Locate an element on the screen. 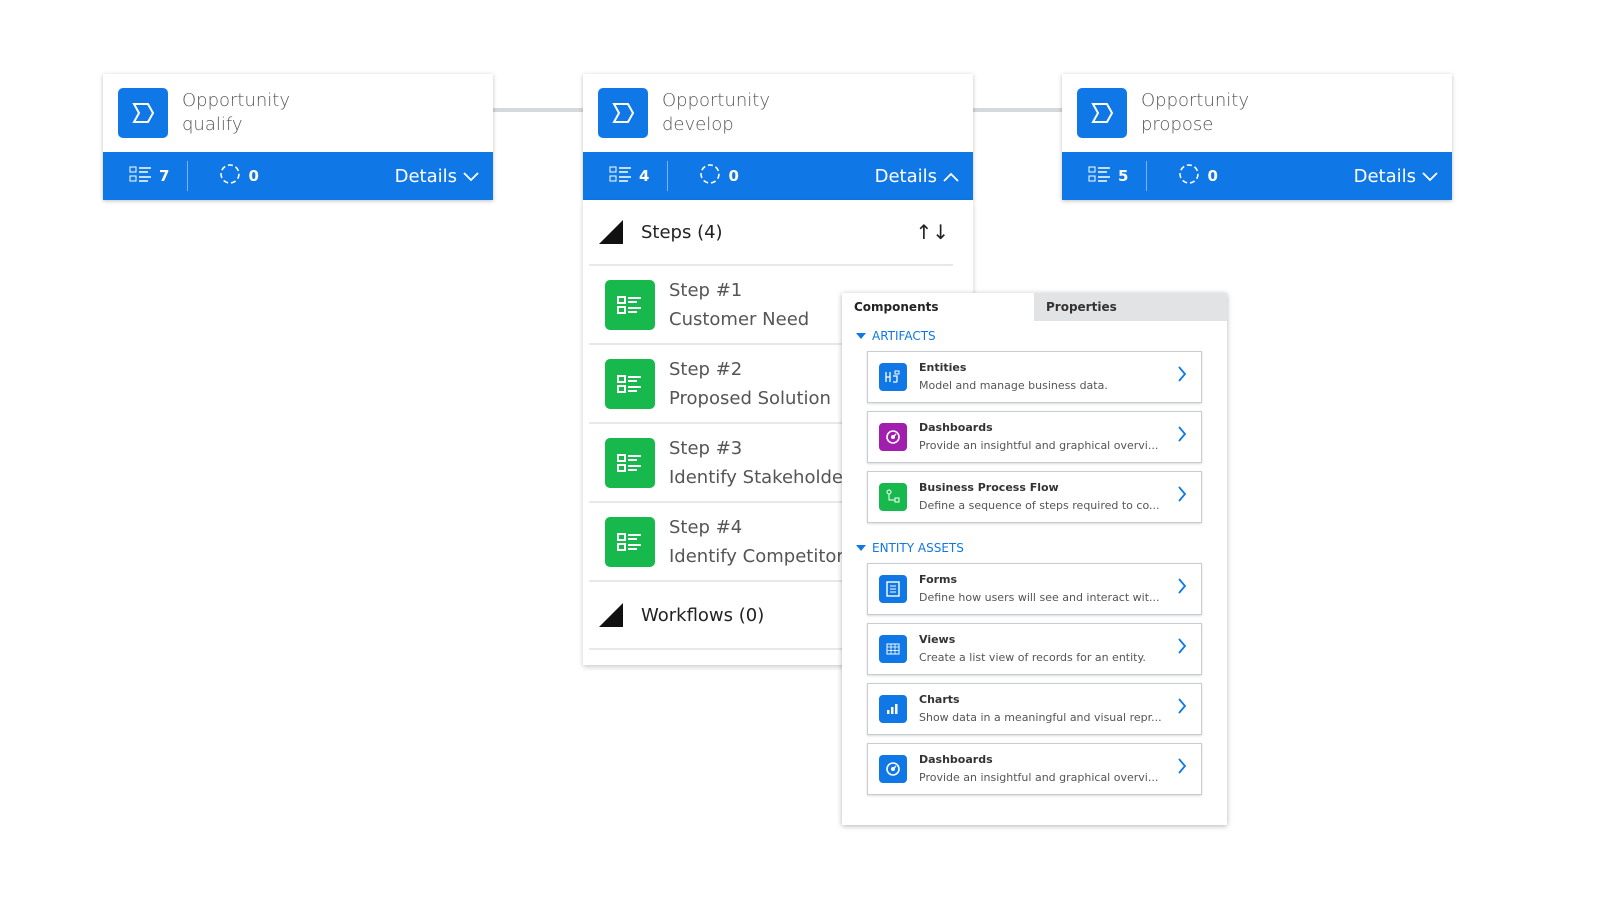 This screenshot has width=1600, height=900. group-label: ARTIFACTS is located at coordinates (904, 336).